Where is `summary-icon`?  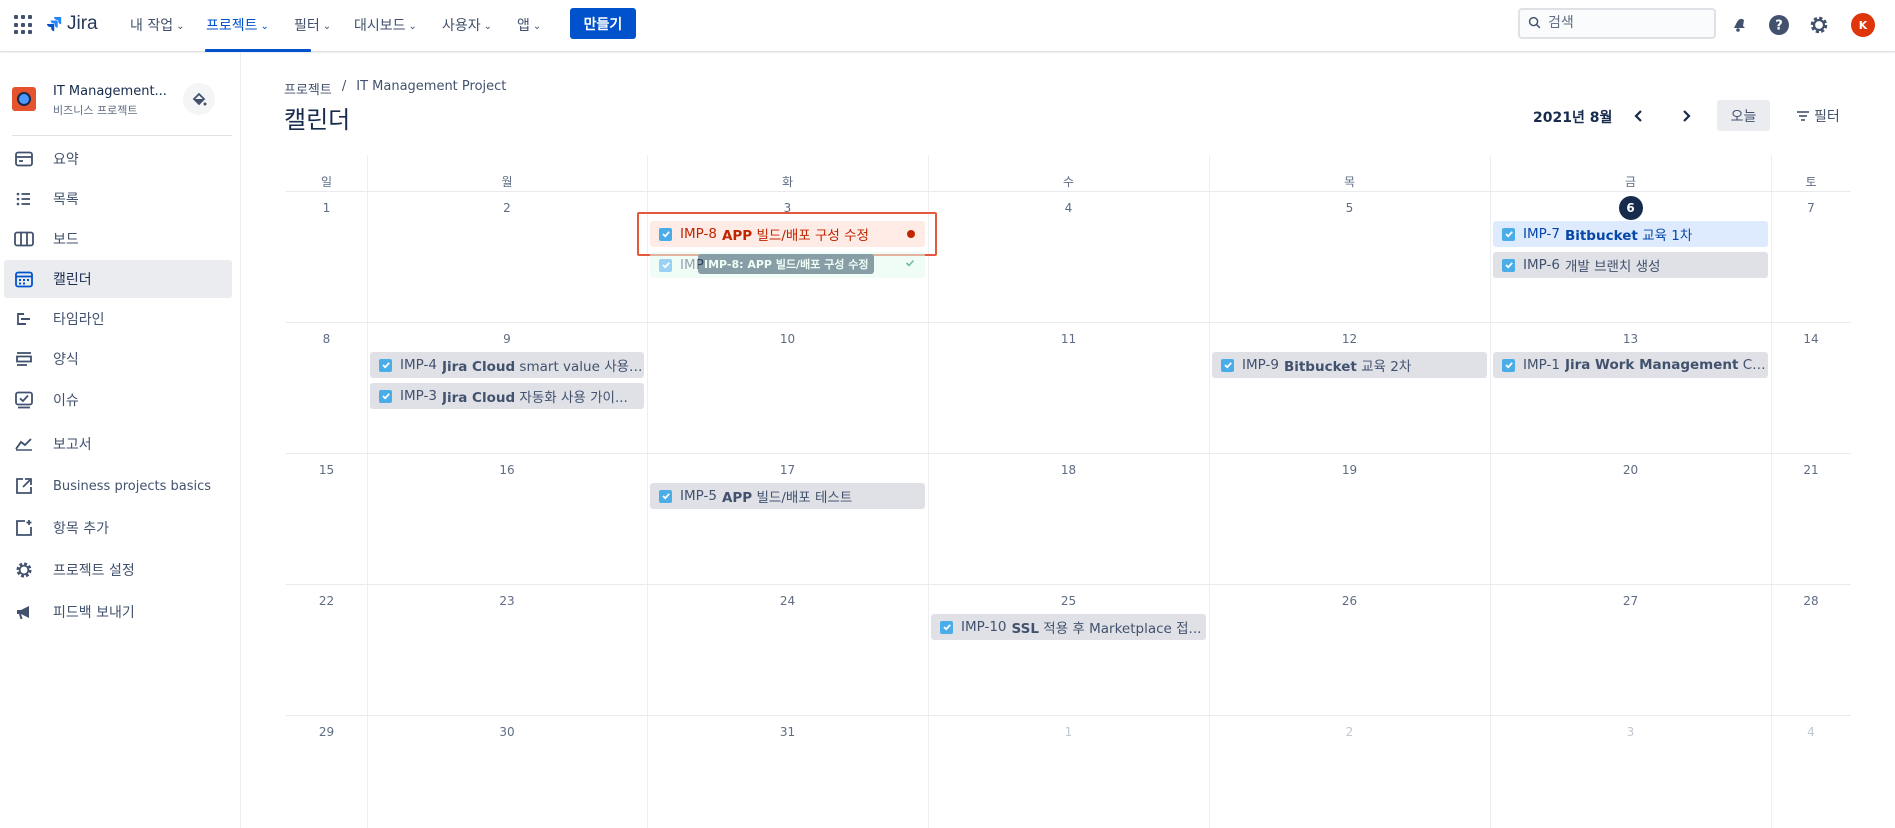 summary-icon is located at coordinates (24, 159).